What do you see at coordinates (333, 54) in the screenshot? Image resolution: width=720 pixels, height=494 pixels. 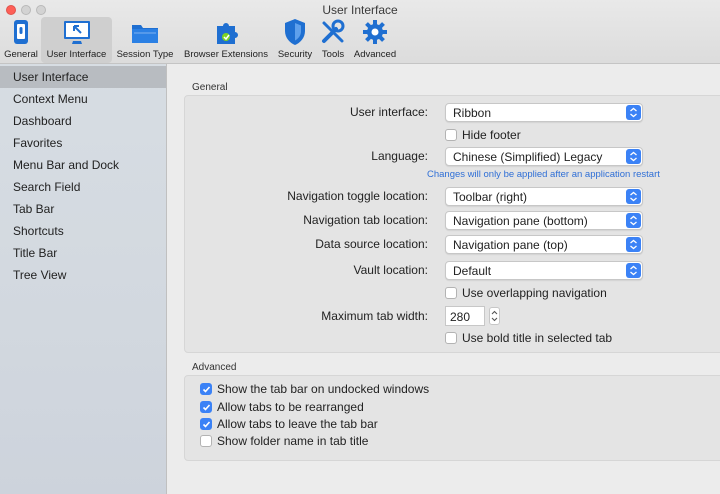 I see `toolbar-item-label: Tools` at bounding box center [333, 54].